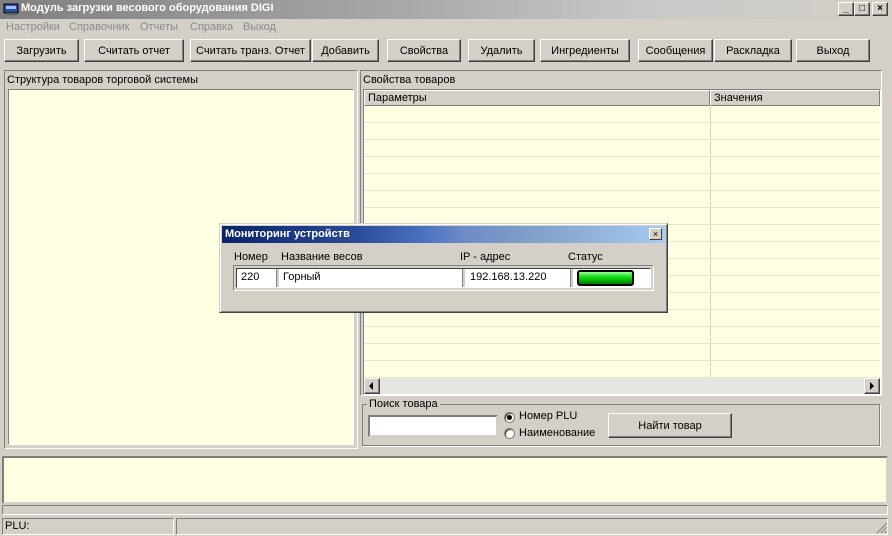  I want to click on device-row: 220 Горный 192.168.13.220, so click(443, 278).